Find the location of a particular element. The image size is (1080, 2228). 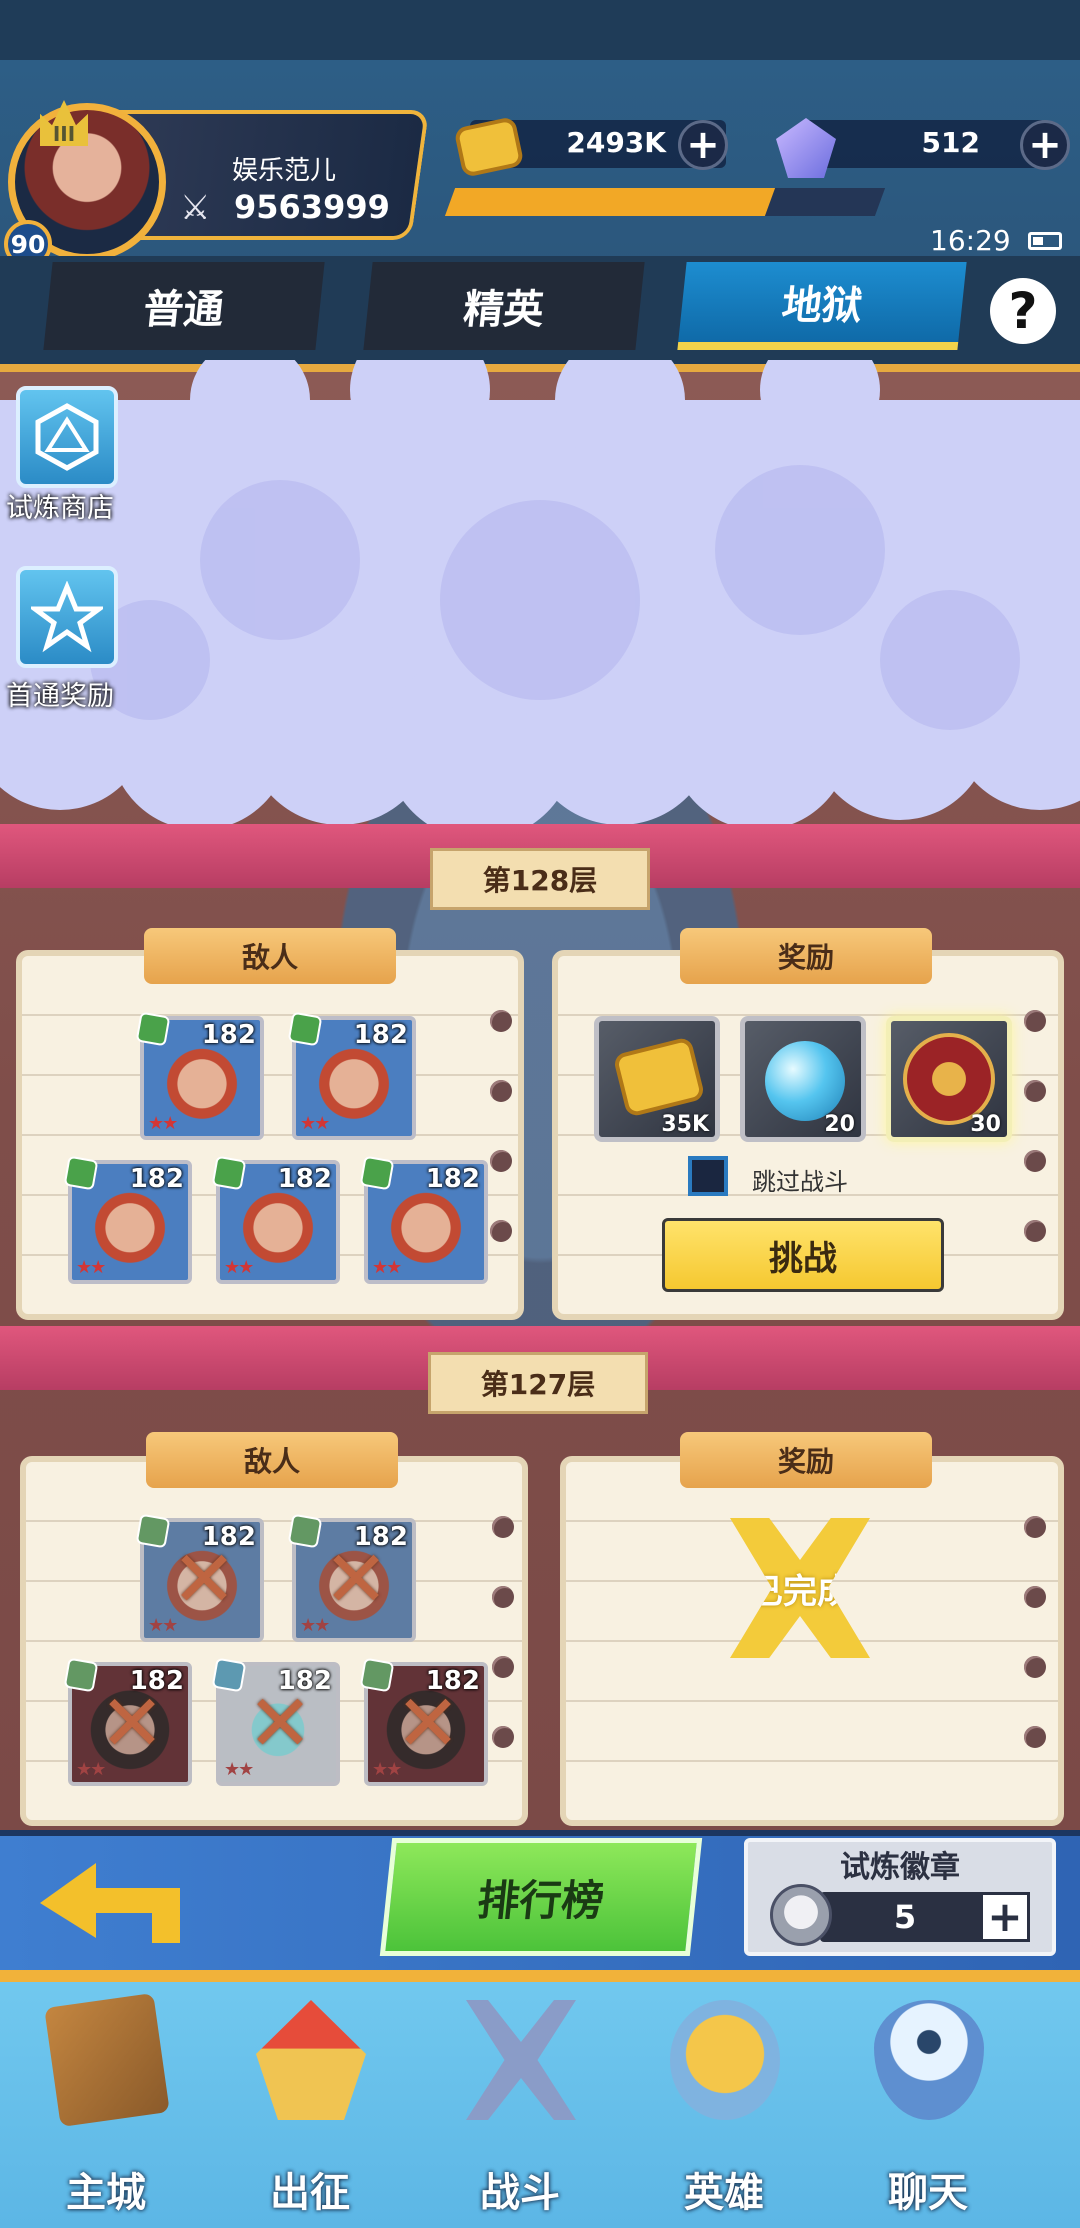

reward-emblem-icon: 30 is located at coordinates (949, 1079).